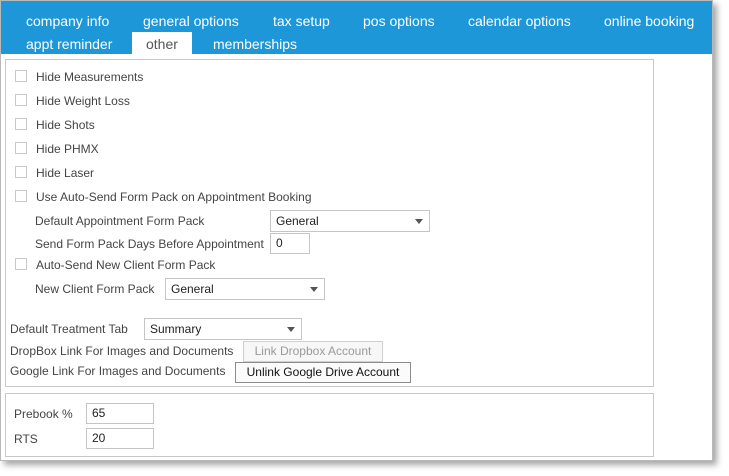 This screenshot has height=476, width=729. I want to click on tab-calendar-options: calendar options, so click(519, 21).